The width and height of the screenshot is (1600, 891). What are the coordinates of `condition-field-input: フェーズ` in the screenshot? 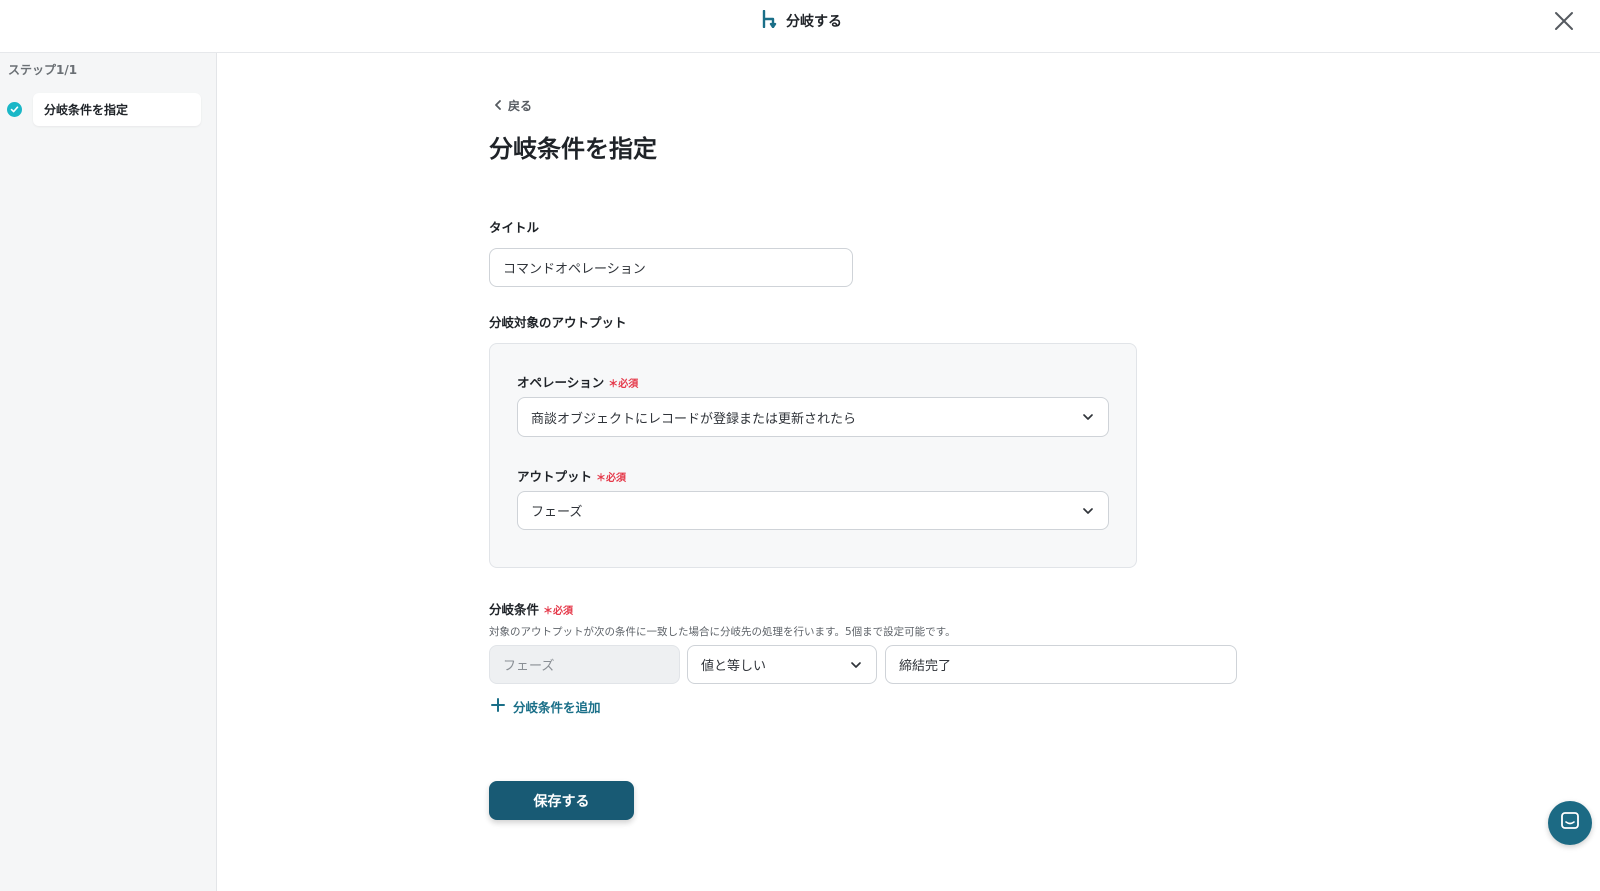 It's located at (584, 664).